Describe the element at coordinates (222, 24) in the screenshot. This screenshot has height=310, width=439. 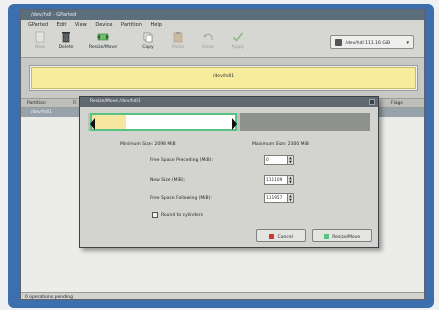
I see `menubar: GParted Edit View Device Partition Help` at that location.